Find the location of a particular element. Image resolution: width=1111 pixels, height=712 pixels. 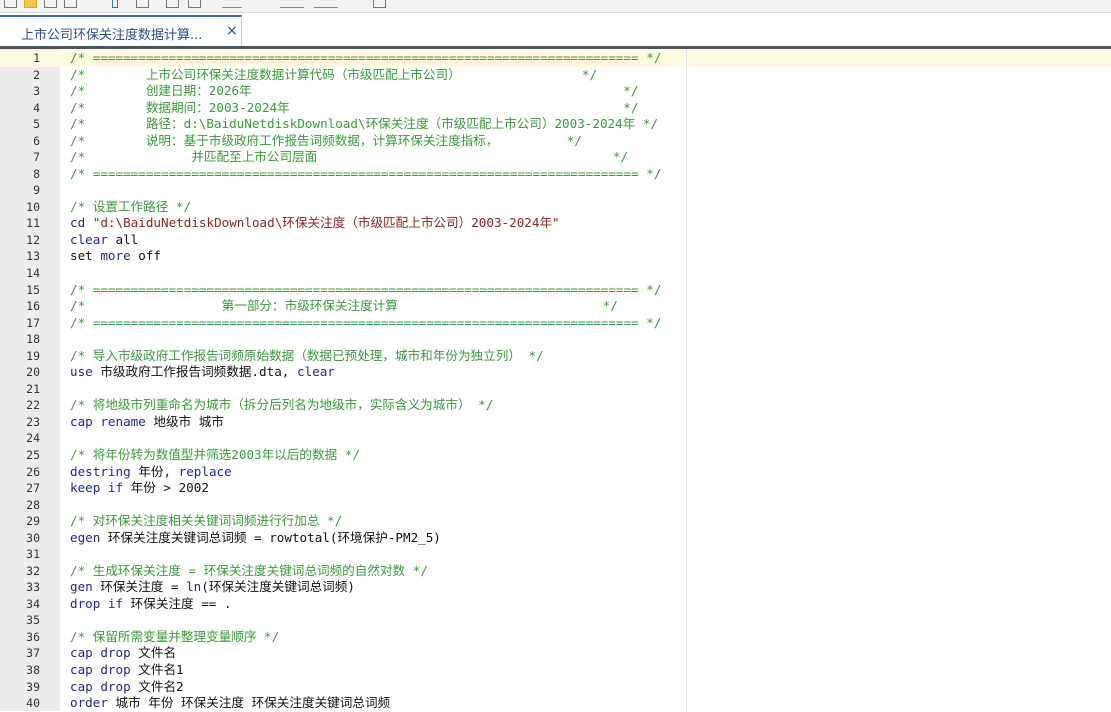

save-icon is located at coordinates (50, 4).